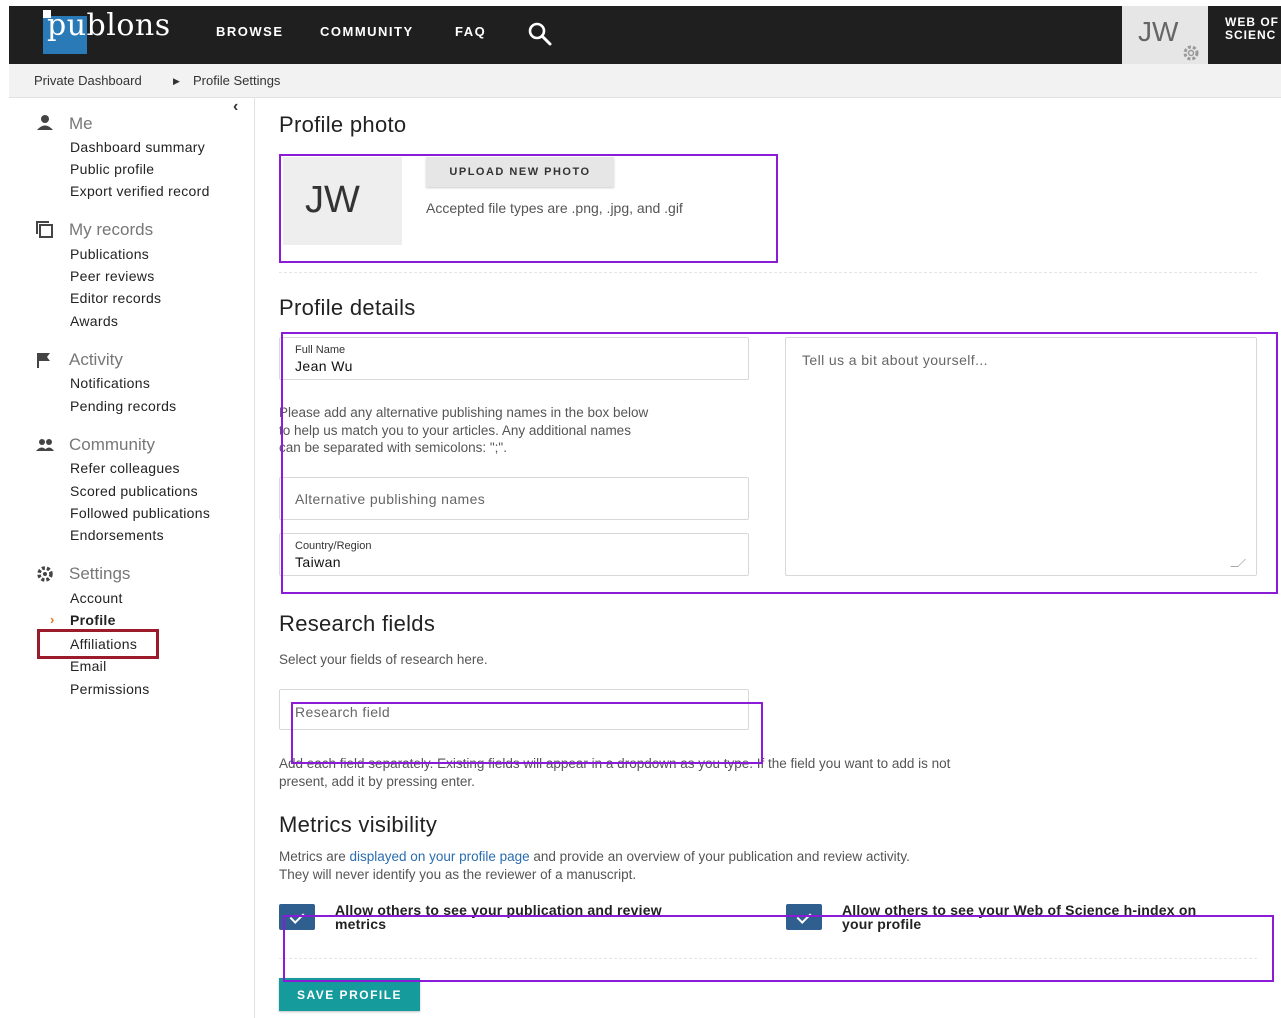 Image resolution: width=1281 pixels, height=1018 pixels. I want to click on profile-photo-heading: Profile photo, so click(343, 124).